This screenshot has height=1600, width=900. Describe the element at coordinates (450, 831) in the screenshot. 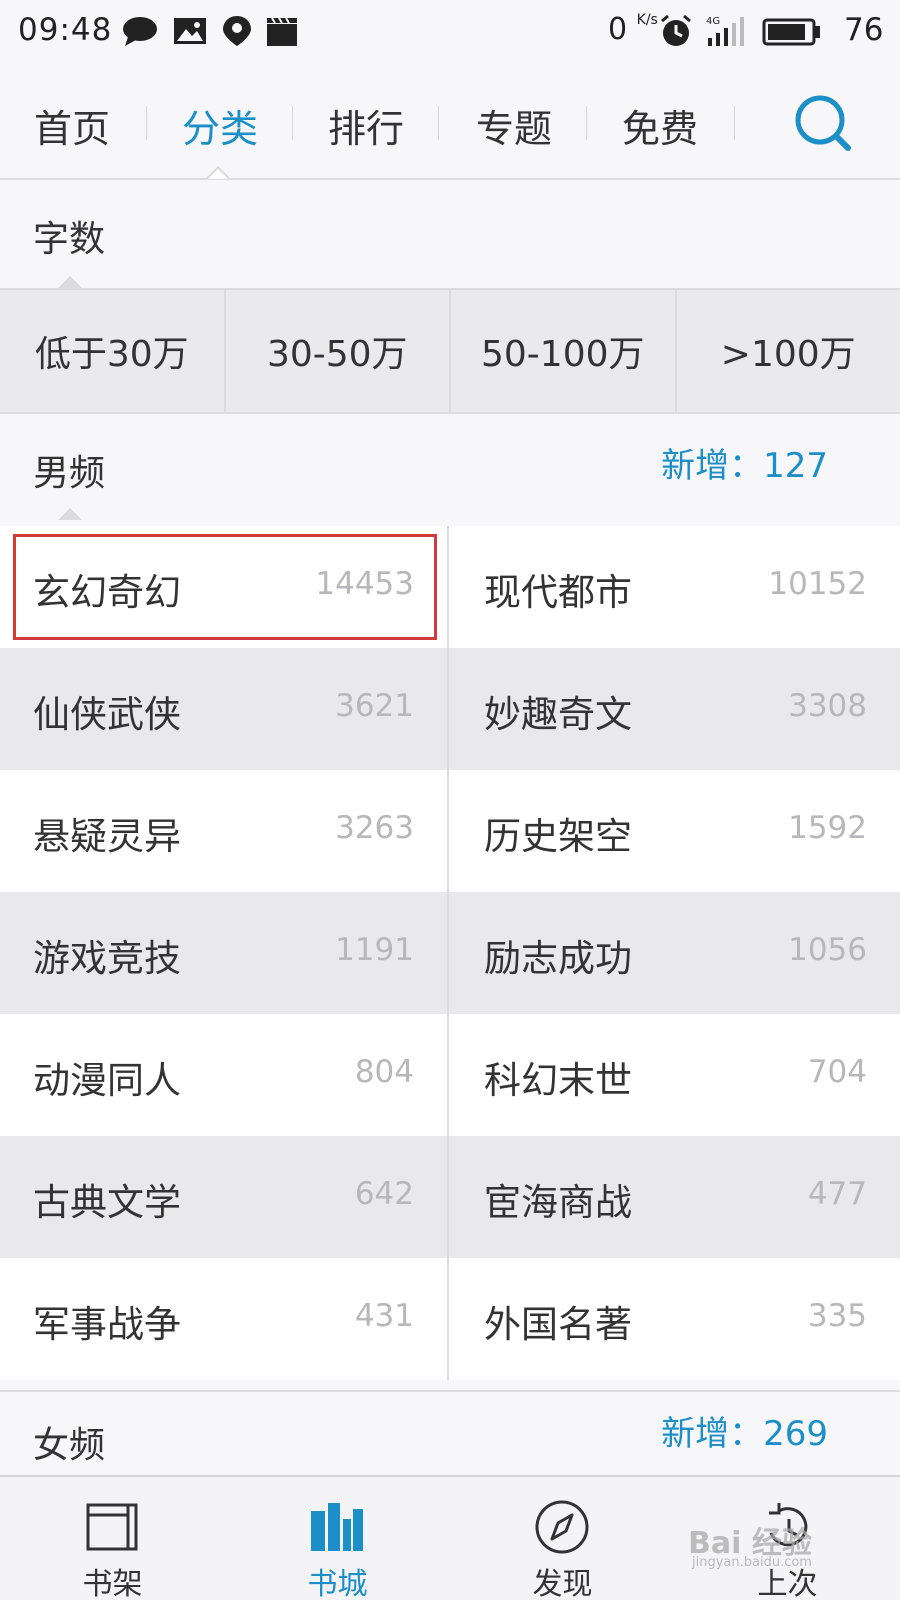

I see `table-row: 悬疑灵异 3263 历史架空 1592` at that location.